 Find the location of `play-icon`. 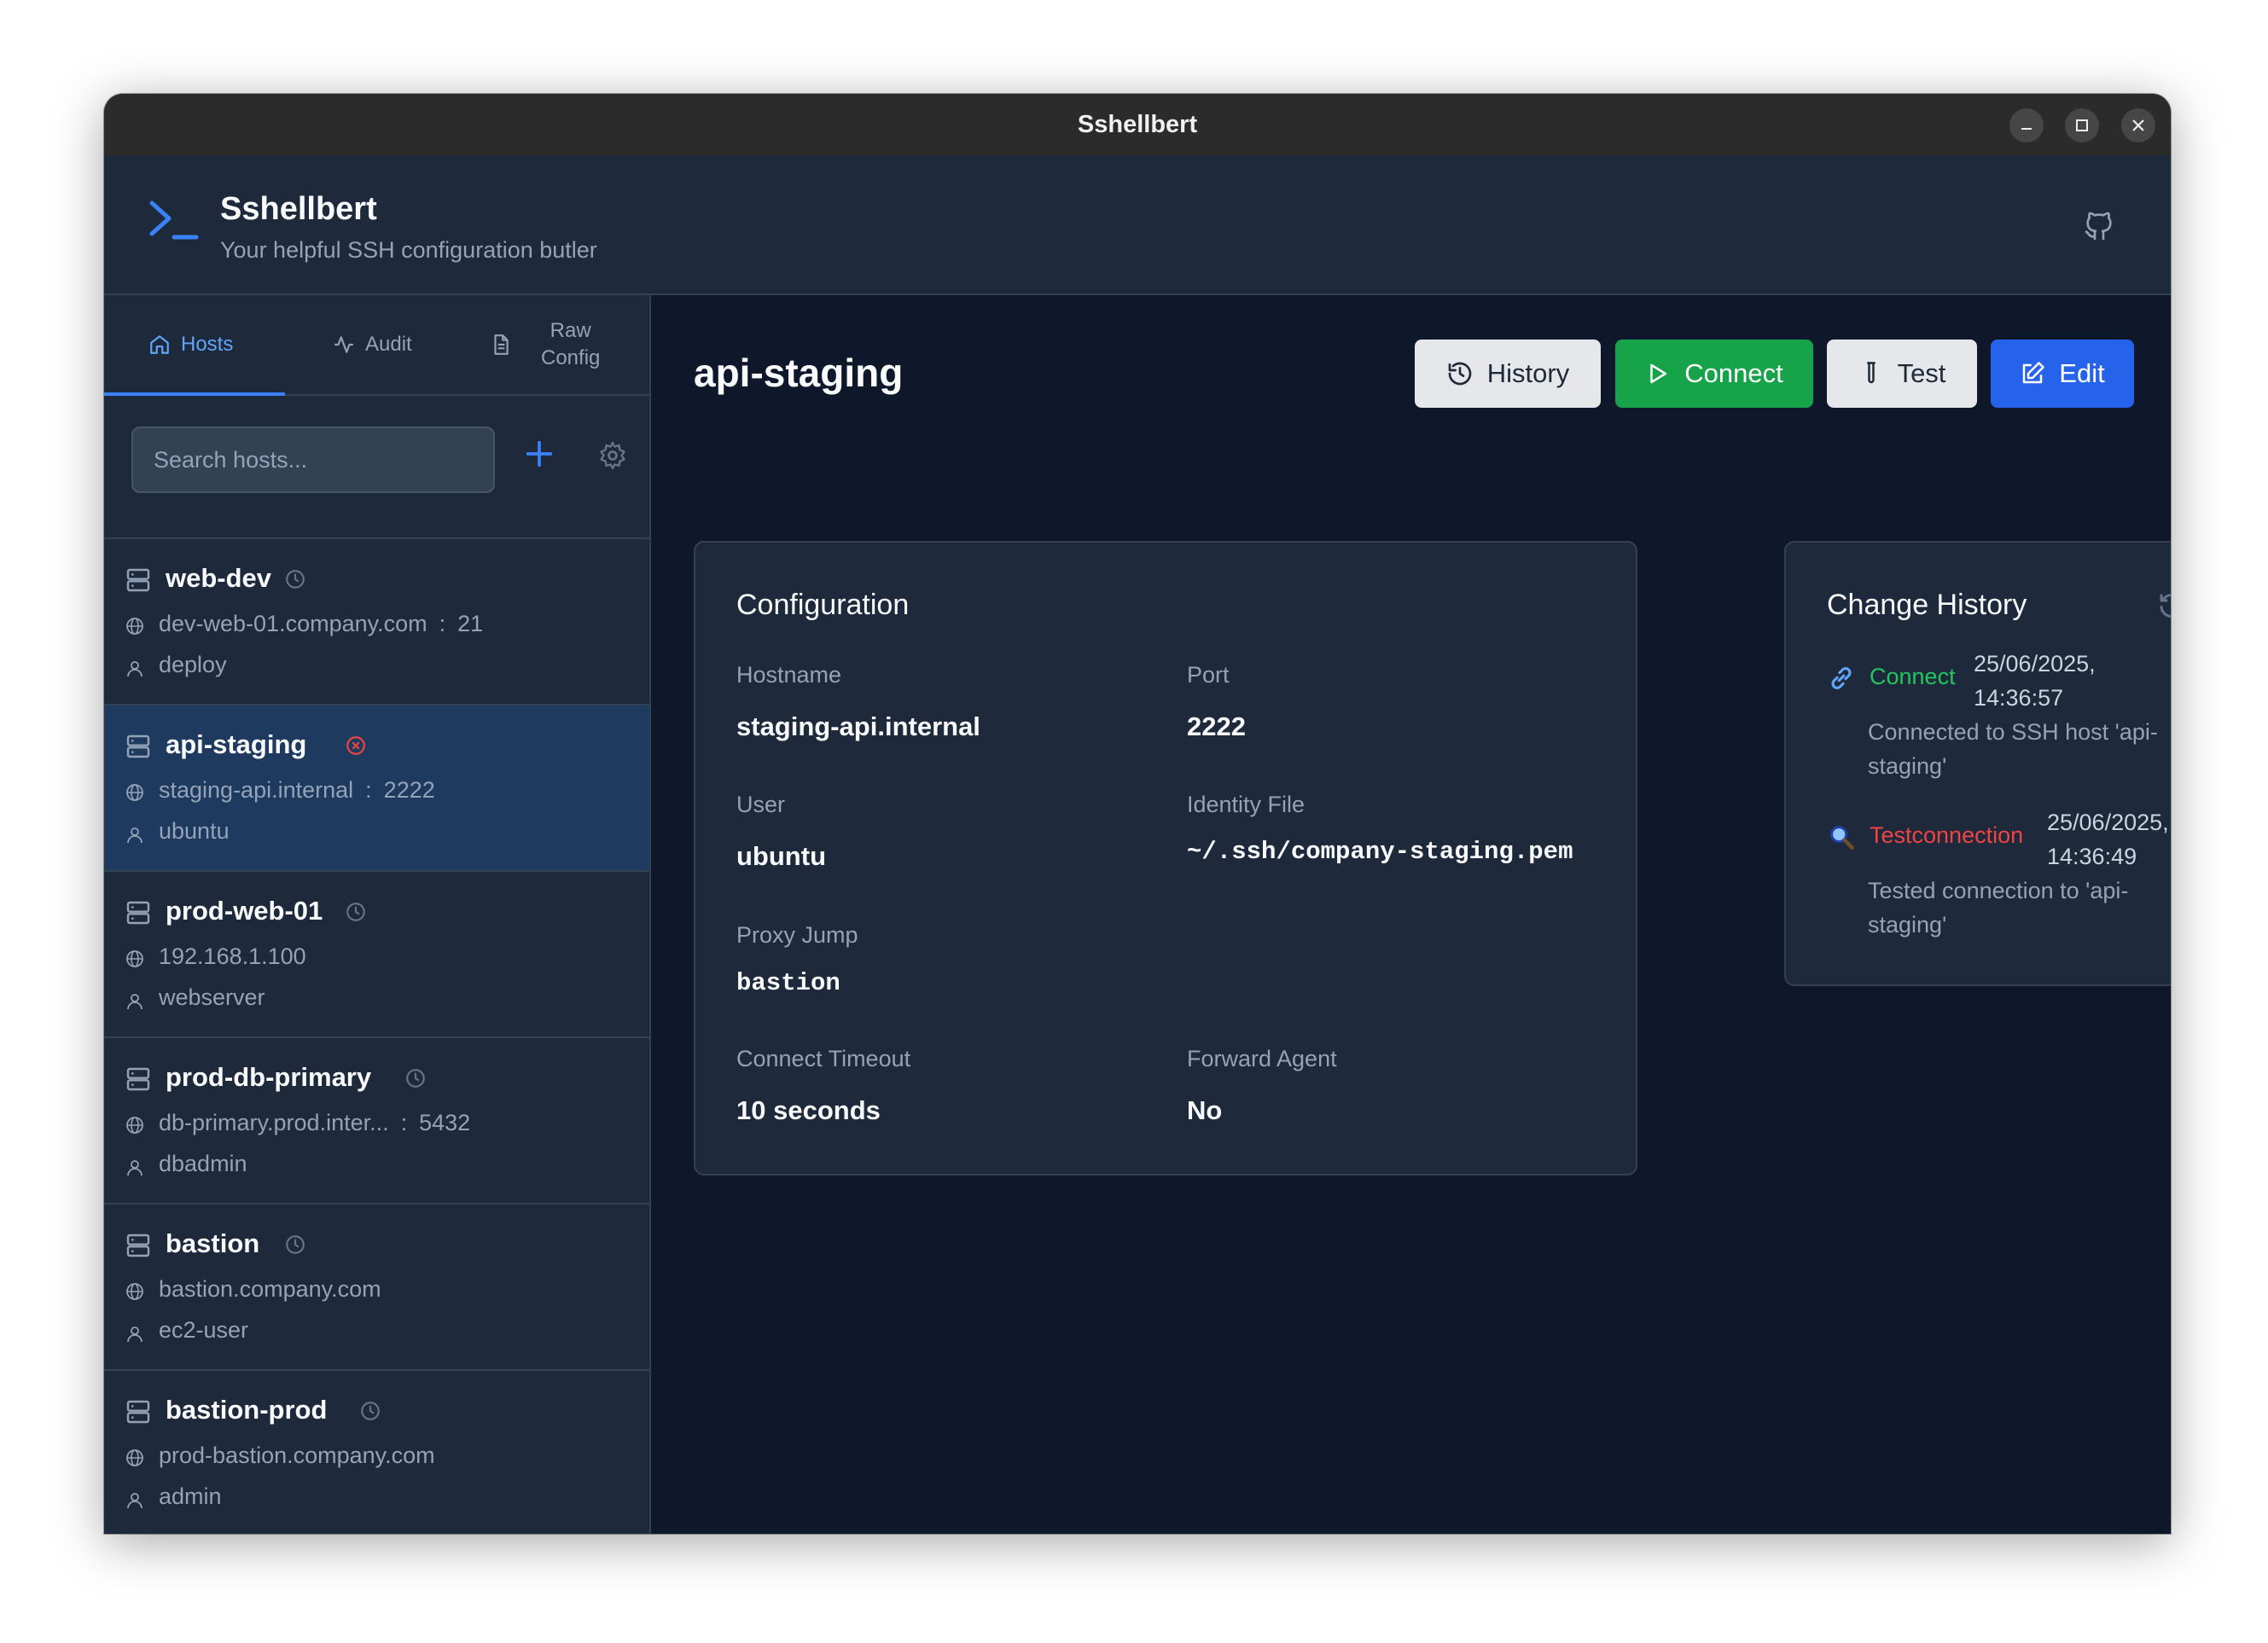

play-icon is located at coordinates (1658, 373).